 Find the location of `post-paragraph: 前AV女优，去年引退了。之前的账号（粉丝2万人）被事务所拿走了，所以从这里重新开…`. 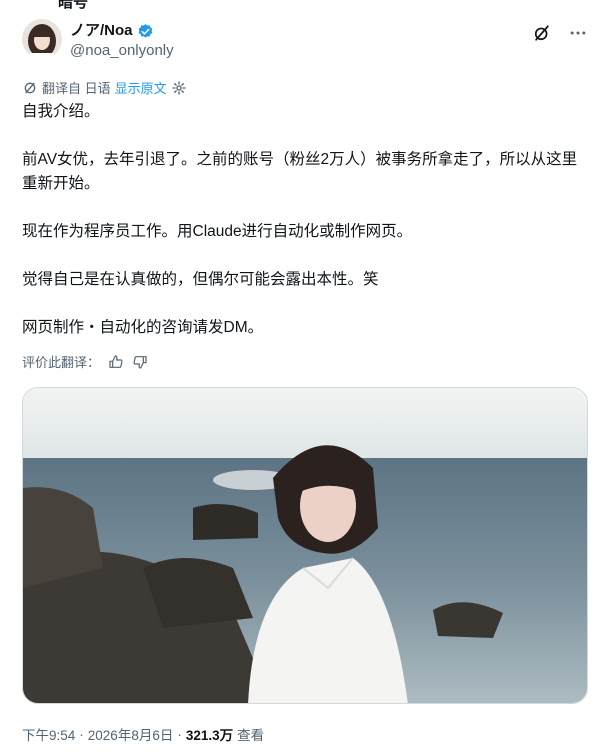

post-paragraph: 前AV女优，去年引退了。之前的账号（粉丝2万人）被事务所拿走了，所以从这里重新开… is located at coordinates (300, 171).